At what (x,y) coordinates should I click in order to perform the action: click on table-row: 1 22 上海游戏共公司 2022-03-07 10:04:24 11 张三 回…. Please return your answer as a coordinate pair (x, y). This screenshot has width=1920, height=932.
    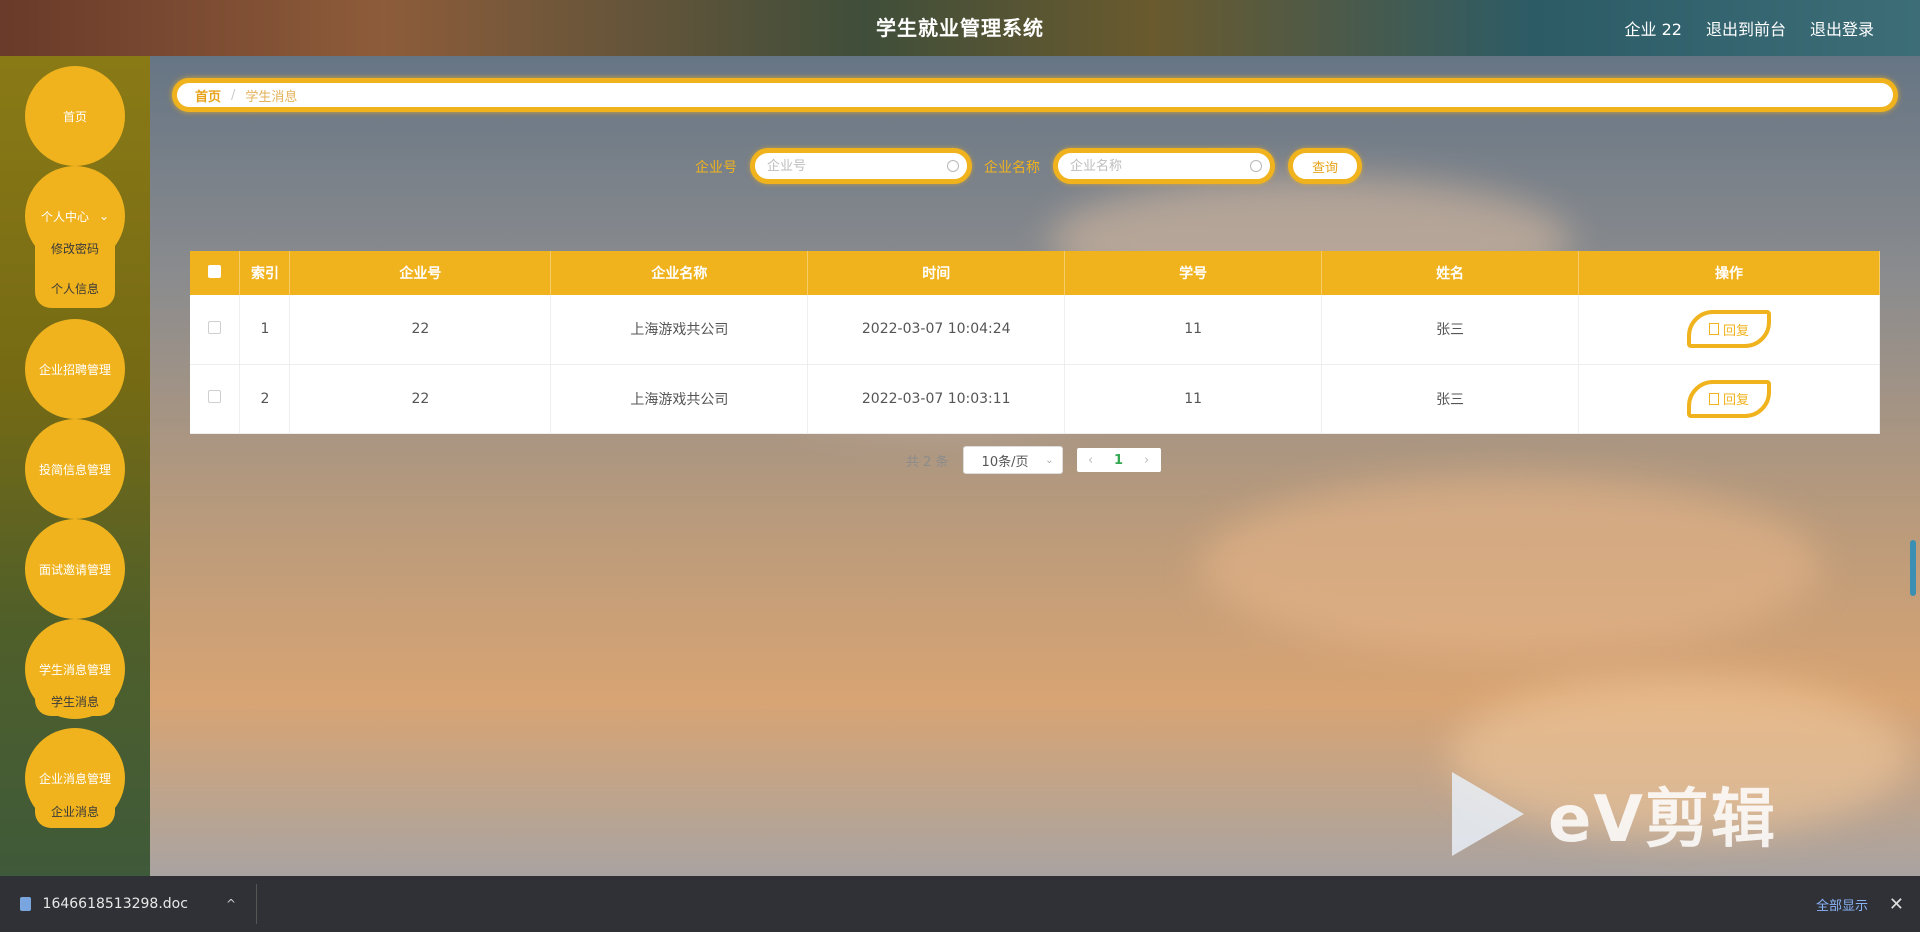
    Looking at the image, I should click on (1035, 330).